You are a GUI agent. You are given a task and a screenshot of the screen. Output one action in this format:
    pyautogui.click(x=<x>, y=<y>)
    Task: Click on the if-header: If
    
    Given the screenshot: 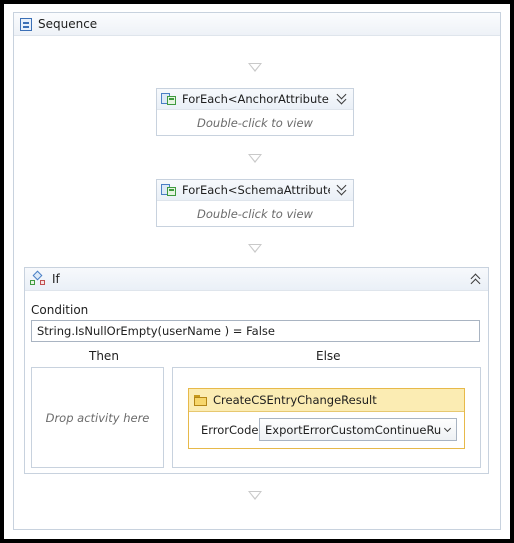 What is the action you would take?
    pyautogui.click(x=256, y=279)
    